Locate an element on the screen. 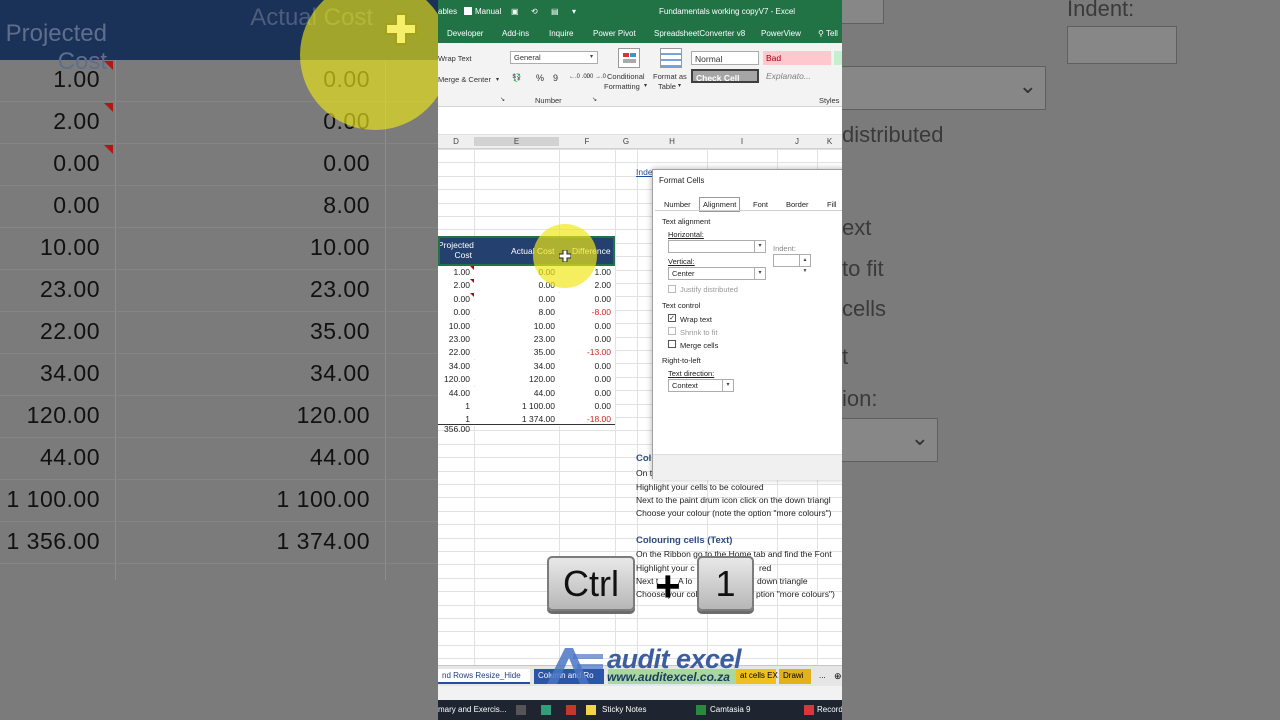 This screenshot has width=1280, height=720. table-label: Table is located at coordinates (667, 86).